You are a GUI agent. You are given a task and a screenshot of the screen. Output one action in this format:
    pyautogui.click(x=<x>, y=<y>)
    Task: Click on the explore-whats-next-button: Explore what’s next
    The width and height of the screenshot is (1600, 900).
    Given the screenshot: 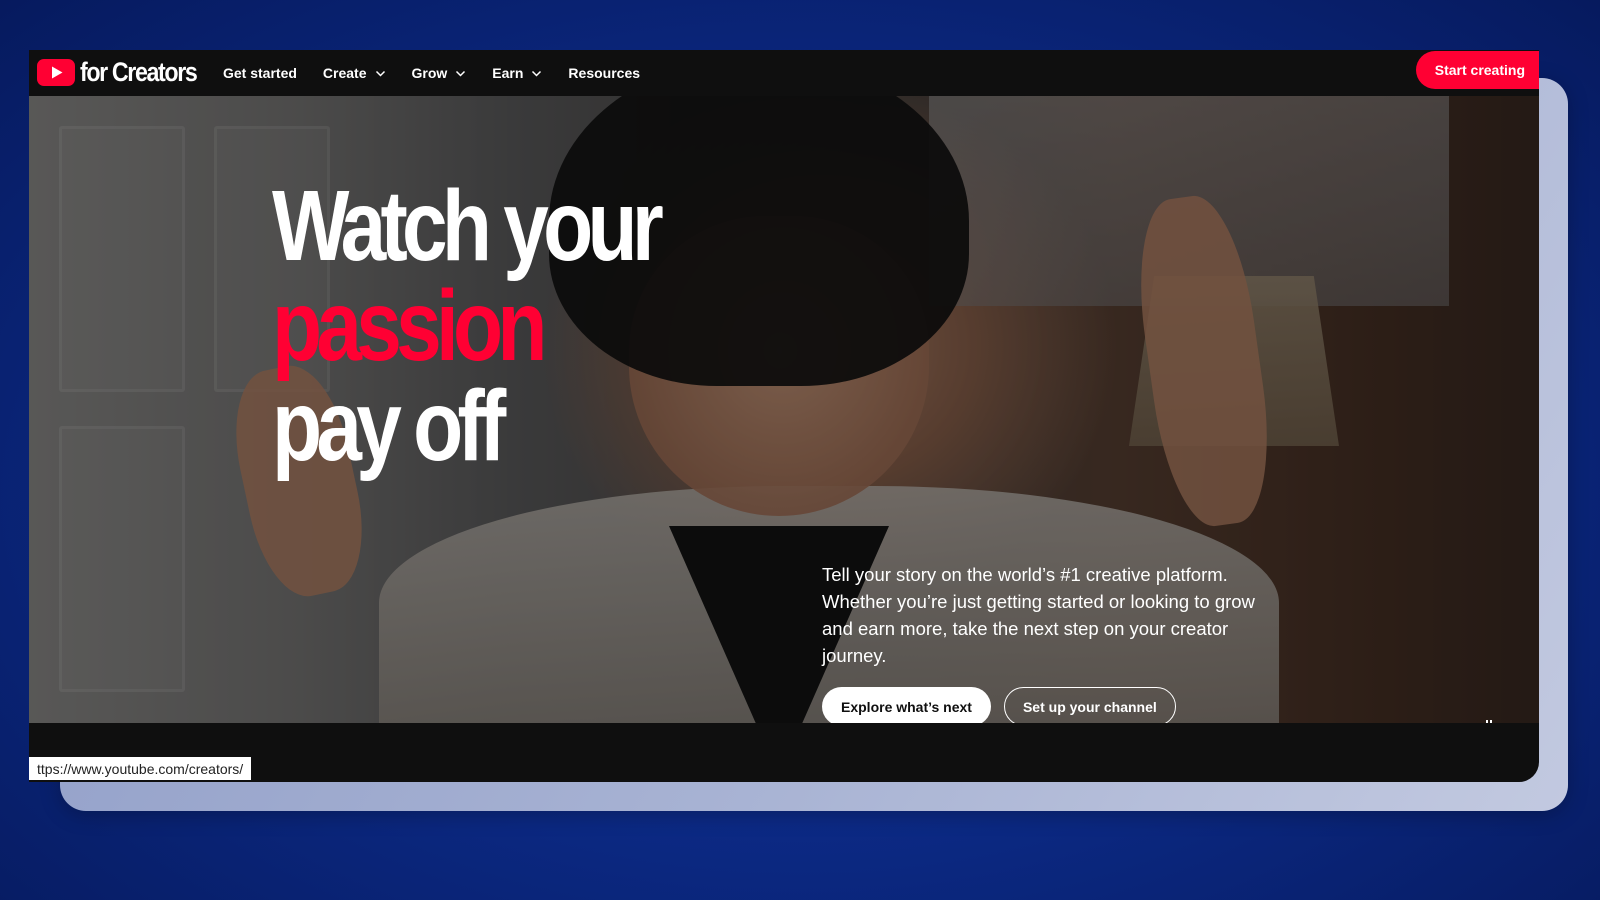 What is the action you would take?
    pyautogui.click(x=906, y=705)
    